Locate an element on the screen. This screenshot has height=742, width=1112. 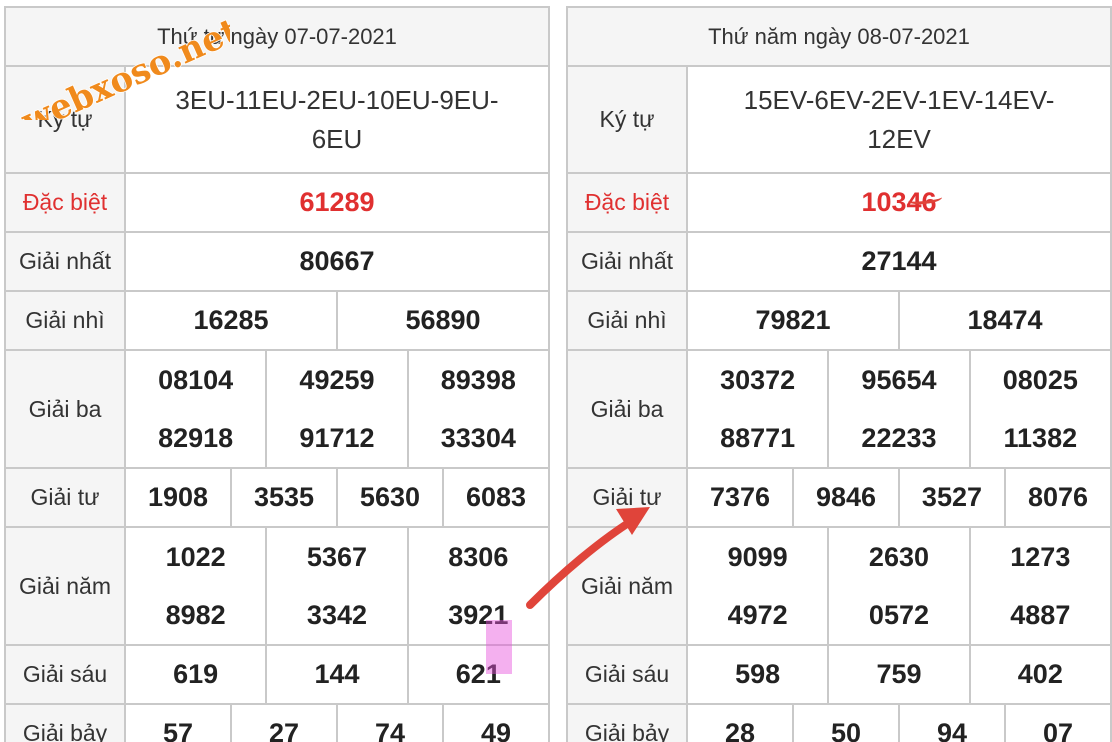
fifth-prize-value: 5367 is located at coordinates (337, 556).